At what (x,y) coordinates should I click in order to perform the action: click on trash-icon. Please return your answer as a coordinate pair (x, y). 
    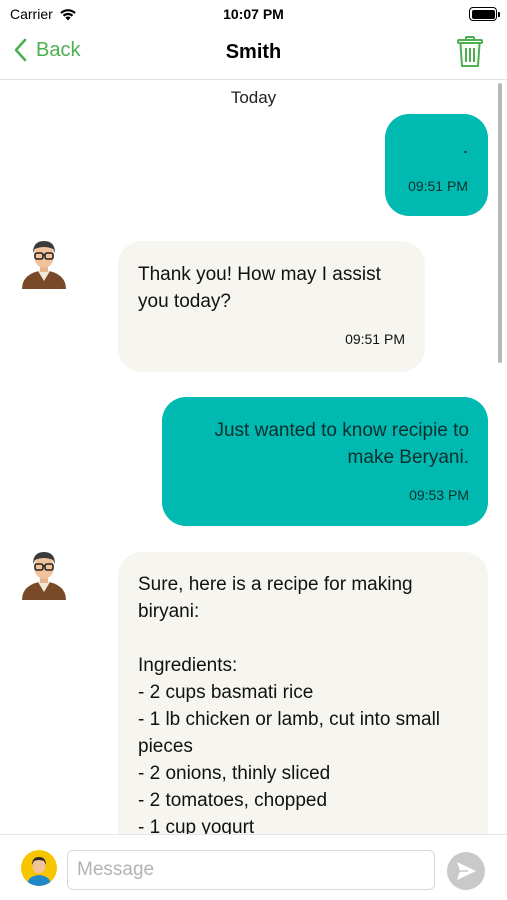
    Looking at the image, I should click on (470, 51).